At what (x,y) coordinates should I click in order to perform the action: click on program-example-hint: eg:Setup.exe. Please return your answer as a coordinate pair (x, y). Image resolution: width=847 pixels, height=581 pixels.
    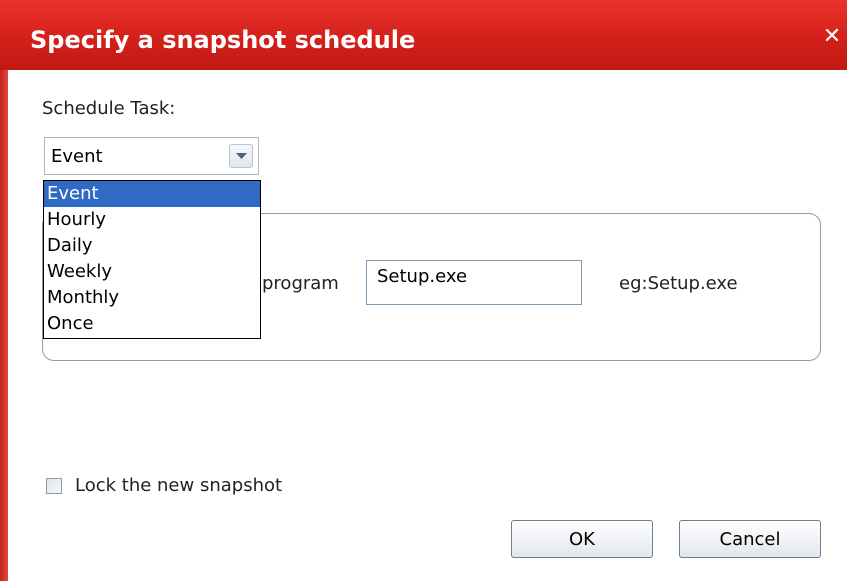
    Looking at the image, I should click on (678, 283).